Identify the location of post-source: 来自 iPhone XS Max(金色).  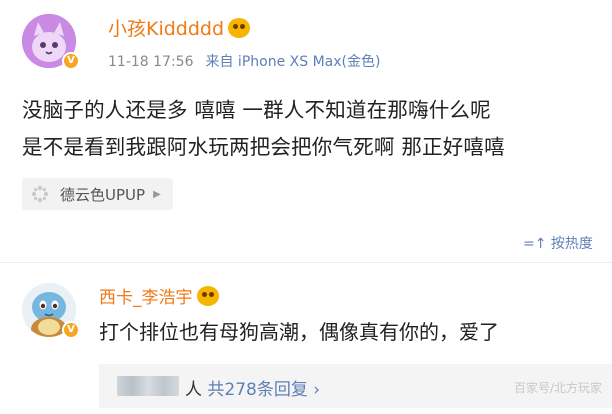
(292, 62).